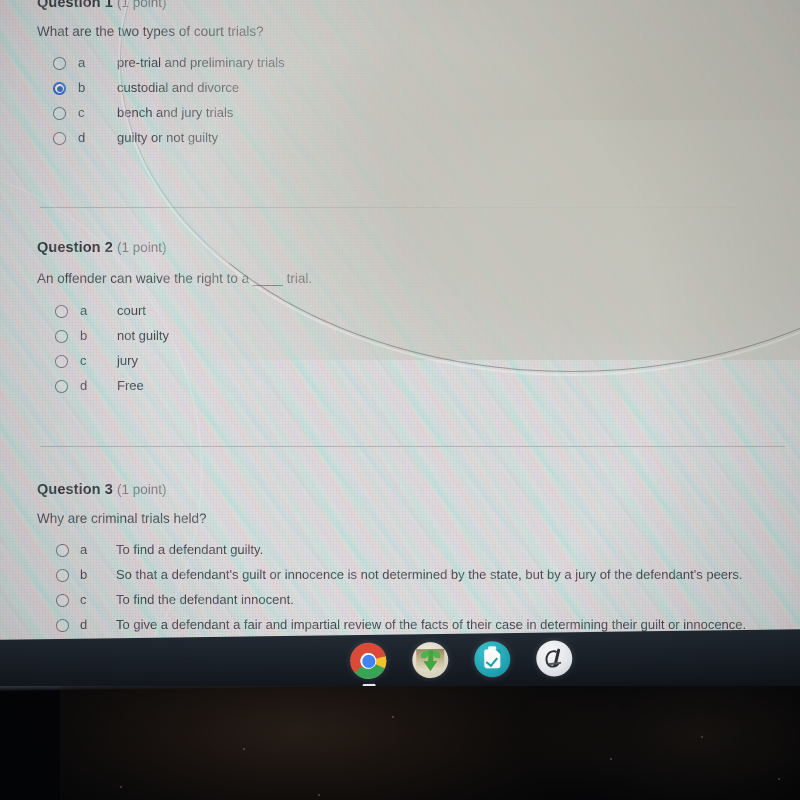 The height and width of the screenshot is (800, 800). I want to click on question-heading: Question 2 (1 point), so click(102, 248).